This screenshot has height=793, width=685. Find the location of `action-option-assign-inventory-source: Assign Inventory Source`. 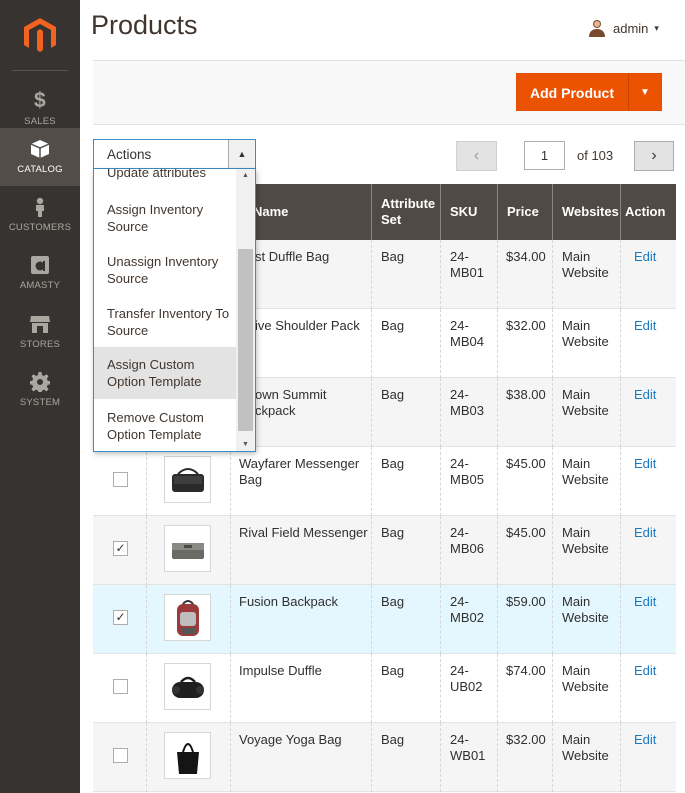

action-option-assign-inventory-source: Assign Inventory Source is located at coordinates (165, 218).